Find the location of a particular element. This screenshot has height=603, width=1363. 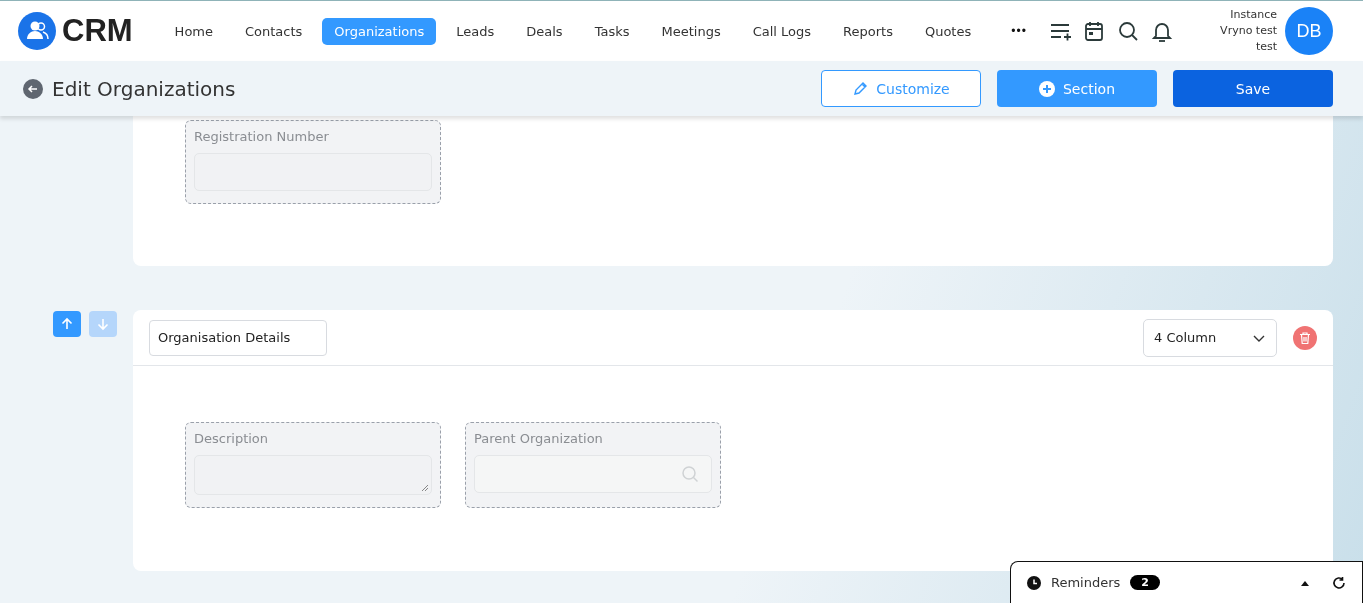

field-label: Parent Organization is located at coordinates (539, 438).